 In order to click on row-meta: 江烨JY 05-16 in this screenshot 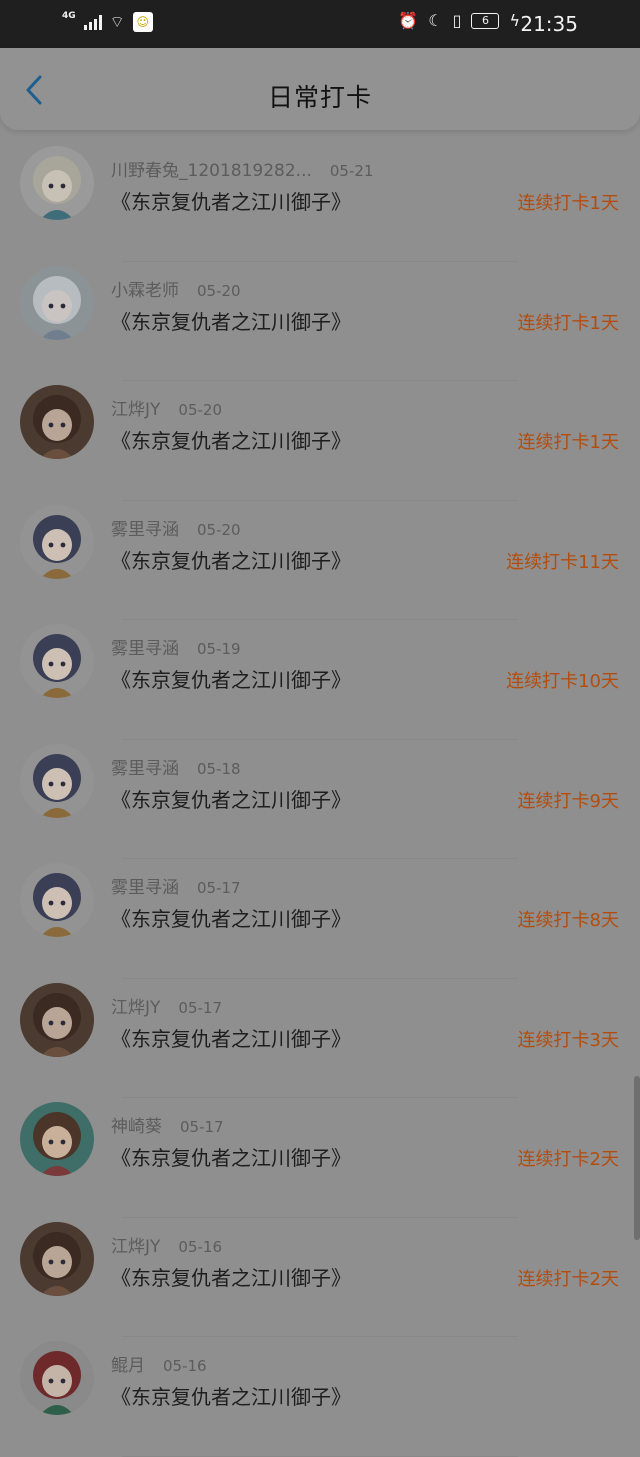, I will do `click(166, 1244)`.